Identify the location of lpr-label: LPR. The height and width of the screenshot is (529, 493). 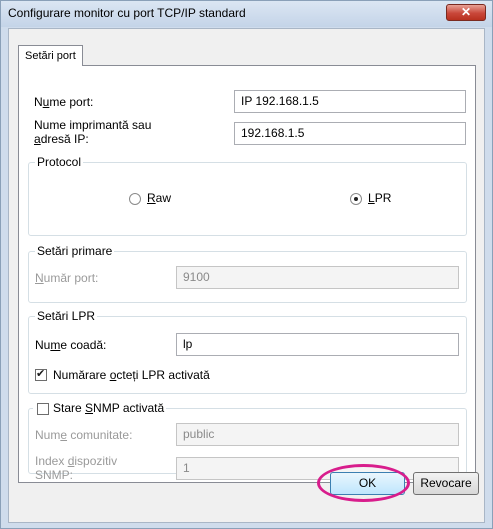
(379, 198).